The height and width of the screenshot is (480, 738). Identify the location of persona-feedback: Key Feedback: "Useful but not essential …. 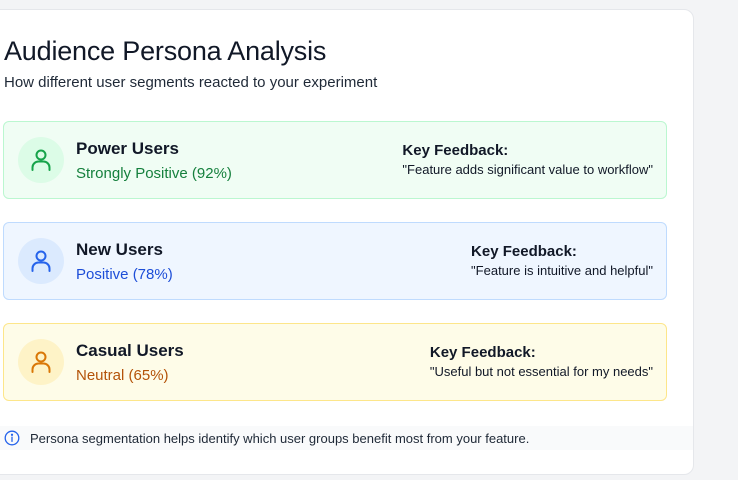
(541, 361).